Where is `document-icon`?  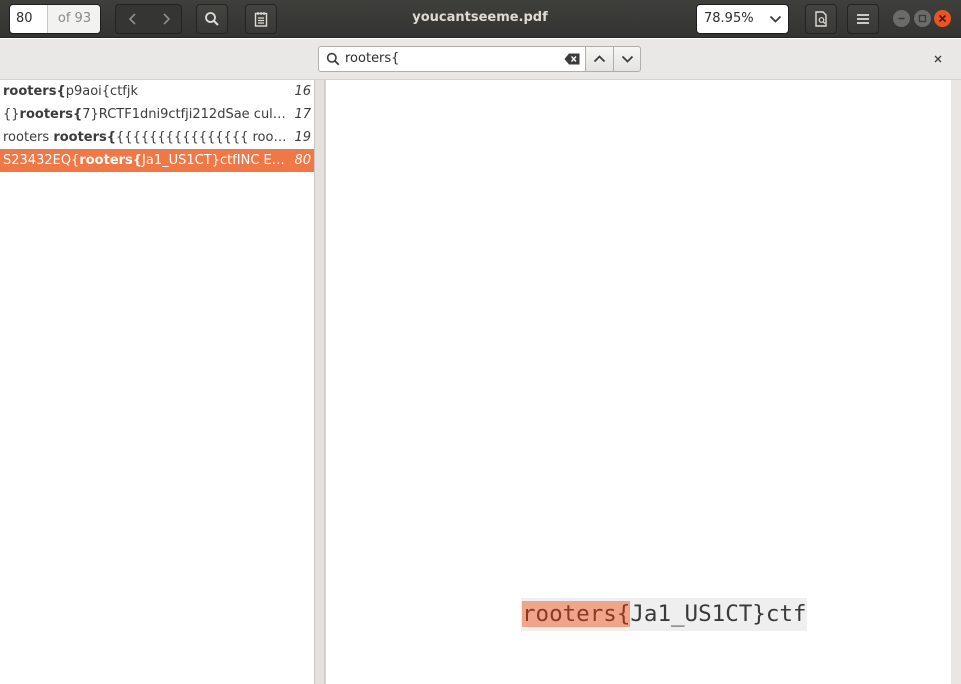
document-icon is located at coordinates (821, 19).